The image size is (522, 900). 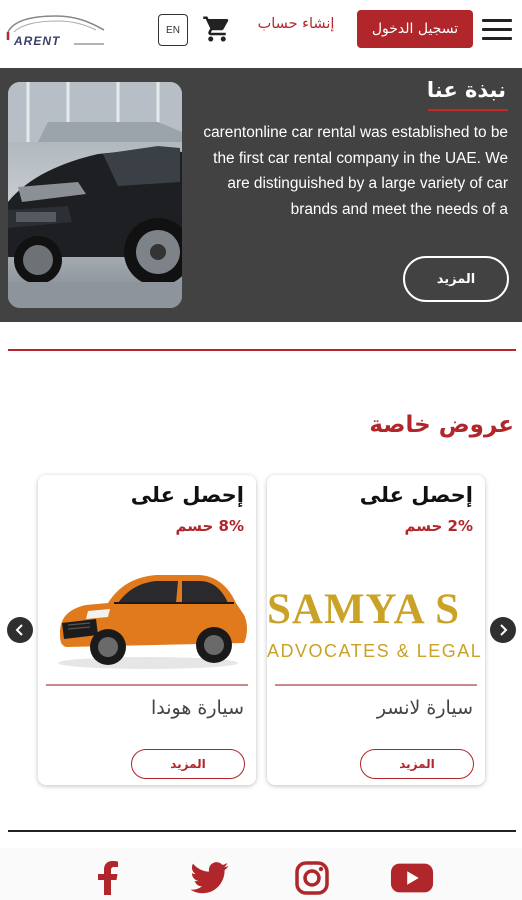 I want to click on offer-card-discount: 8% حسم, so click(x=209, y=526).